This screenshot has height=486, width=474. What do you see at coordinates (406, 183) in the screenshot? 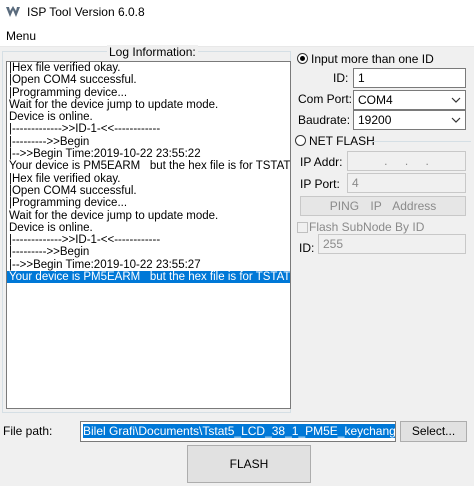
I see `ip-port-input: 4` at bounding box center [406, 183].